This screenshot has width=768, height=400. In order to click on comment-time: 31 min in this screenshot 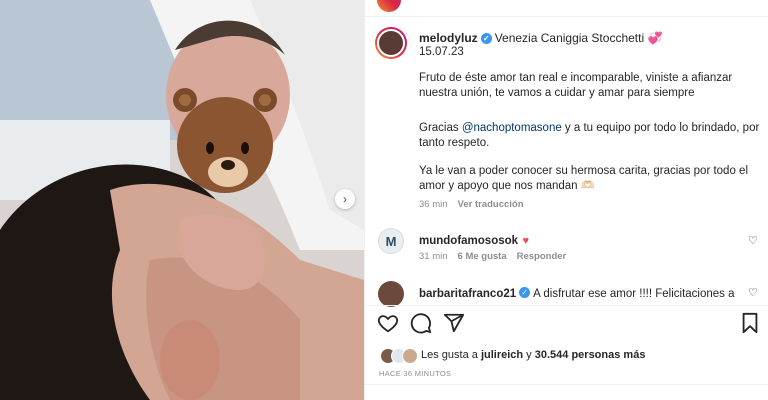, I will do `click(433, 256)`.